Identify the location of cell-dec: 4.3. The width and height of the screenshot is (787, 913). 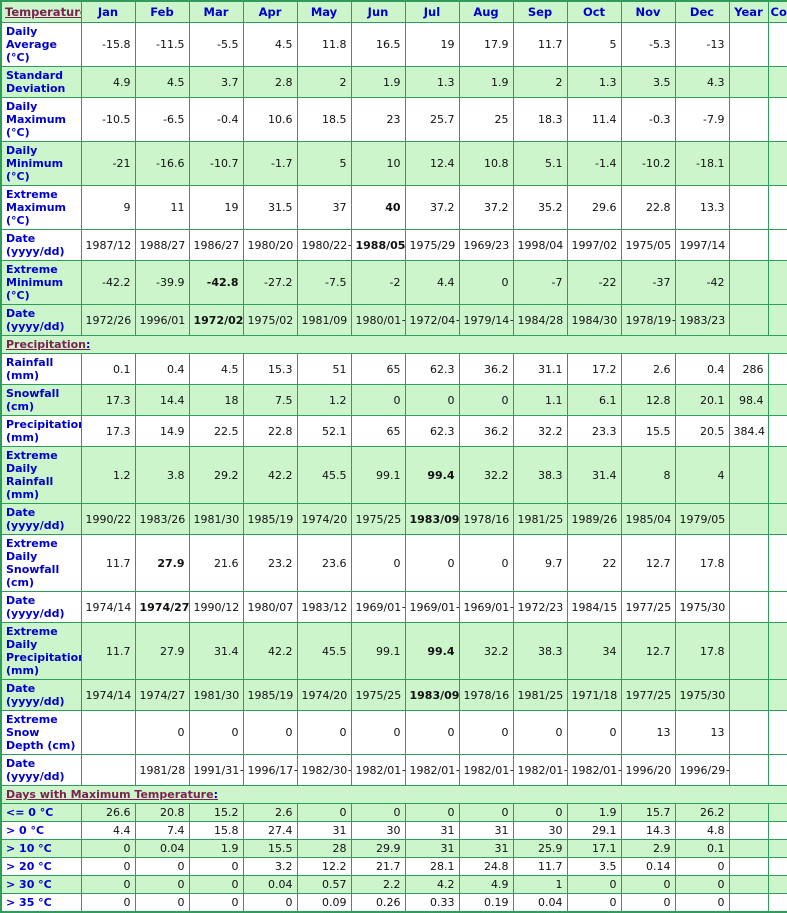
(702, 82).